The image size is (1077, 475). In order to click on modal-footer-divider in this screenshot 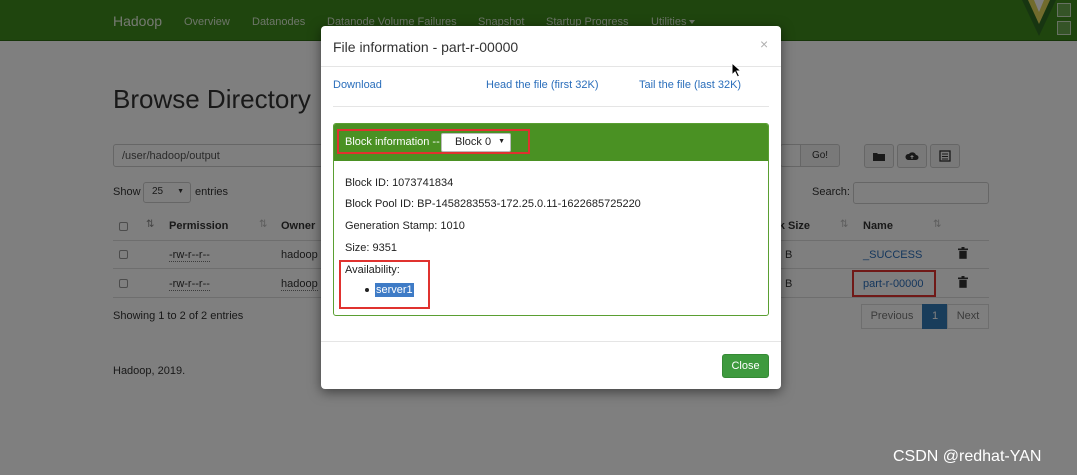, I will do `click(551, 341)`.